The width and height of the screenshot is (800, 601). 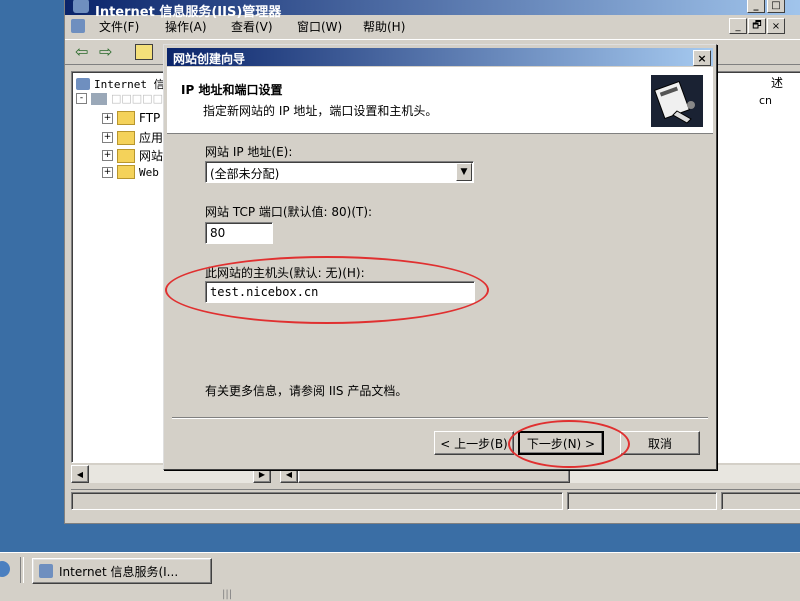 I want to click on quick-launch-icon, so click(x=5, y=569).